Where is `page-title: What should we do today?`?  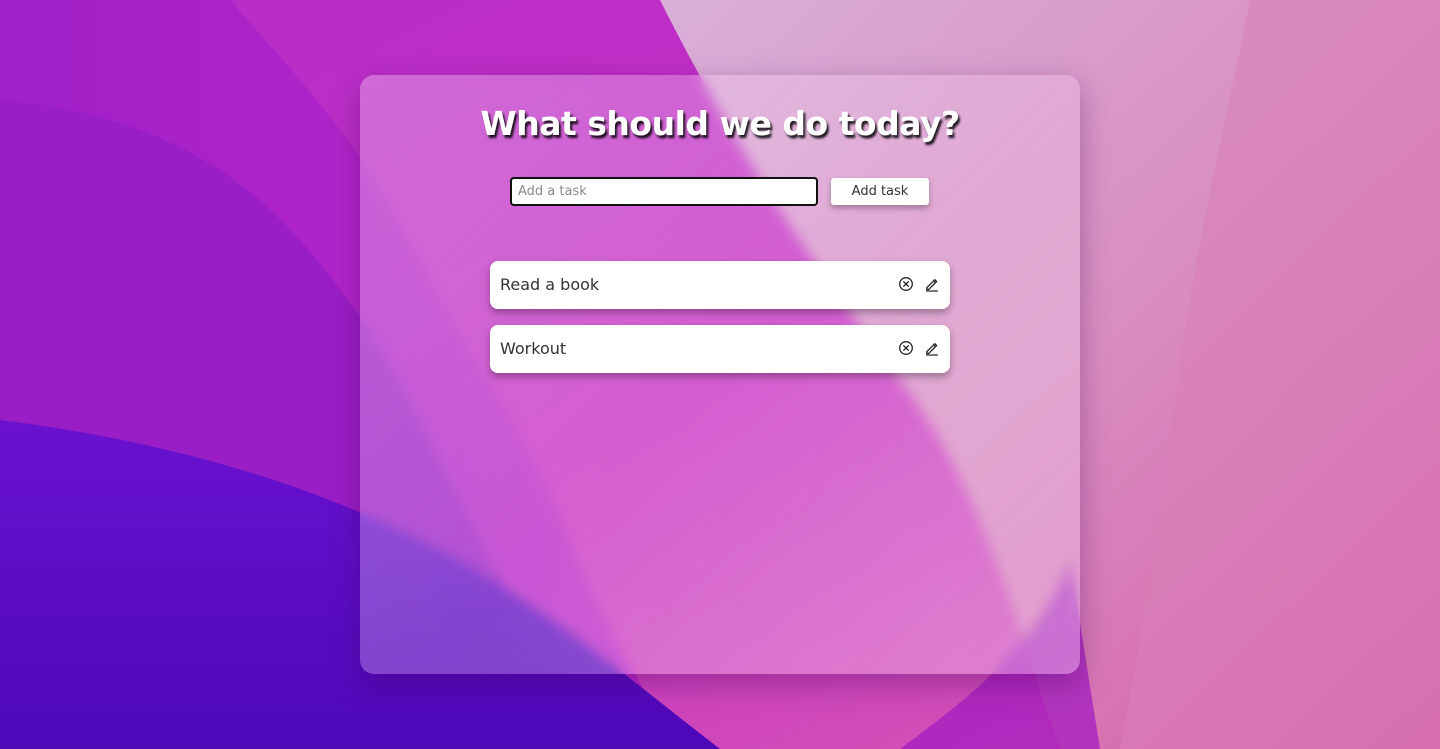
page-title: What should we do today? is located at coordinates (720, 123).